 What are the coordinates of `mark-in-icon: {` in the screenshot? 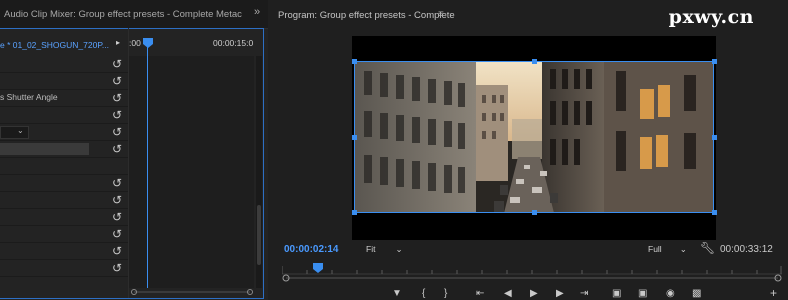 It's located at (423, 293).